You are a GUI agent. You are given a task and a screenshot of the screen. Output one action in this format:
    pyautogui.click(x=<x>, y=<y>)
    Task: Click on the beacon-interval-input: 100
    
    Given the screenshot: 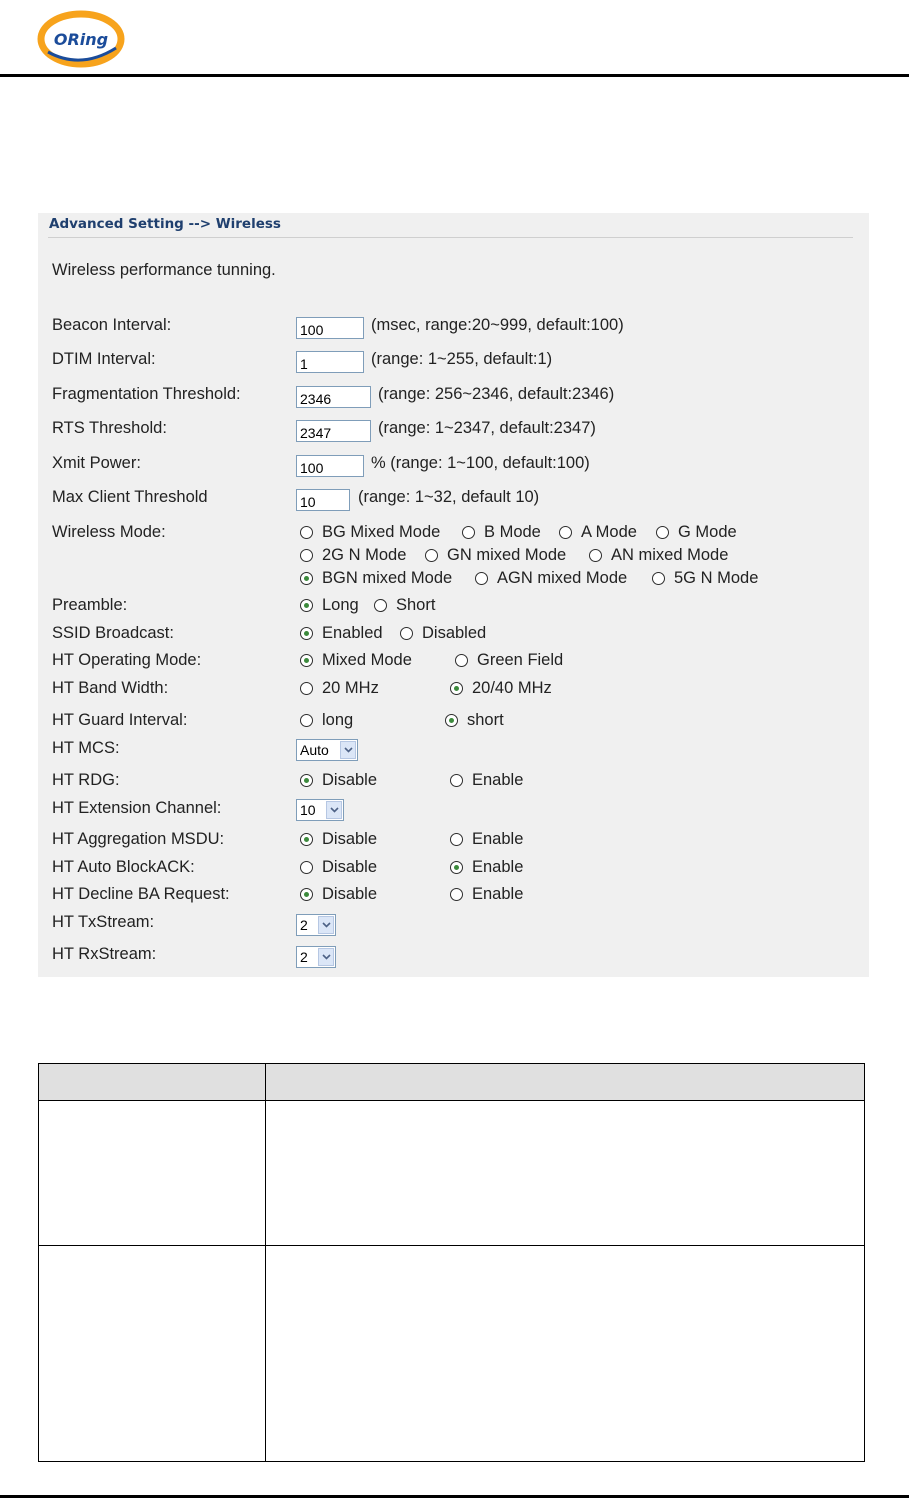 What is the action you would take?
    pyautogui.click(x=330, y=328)
    